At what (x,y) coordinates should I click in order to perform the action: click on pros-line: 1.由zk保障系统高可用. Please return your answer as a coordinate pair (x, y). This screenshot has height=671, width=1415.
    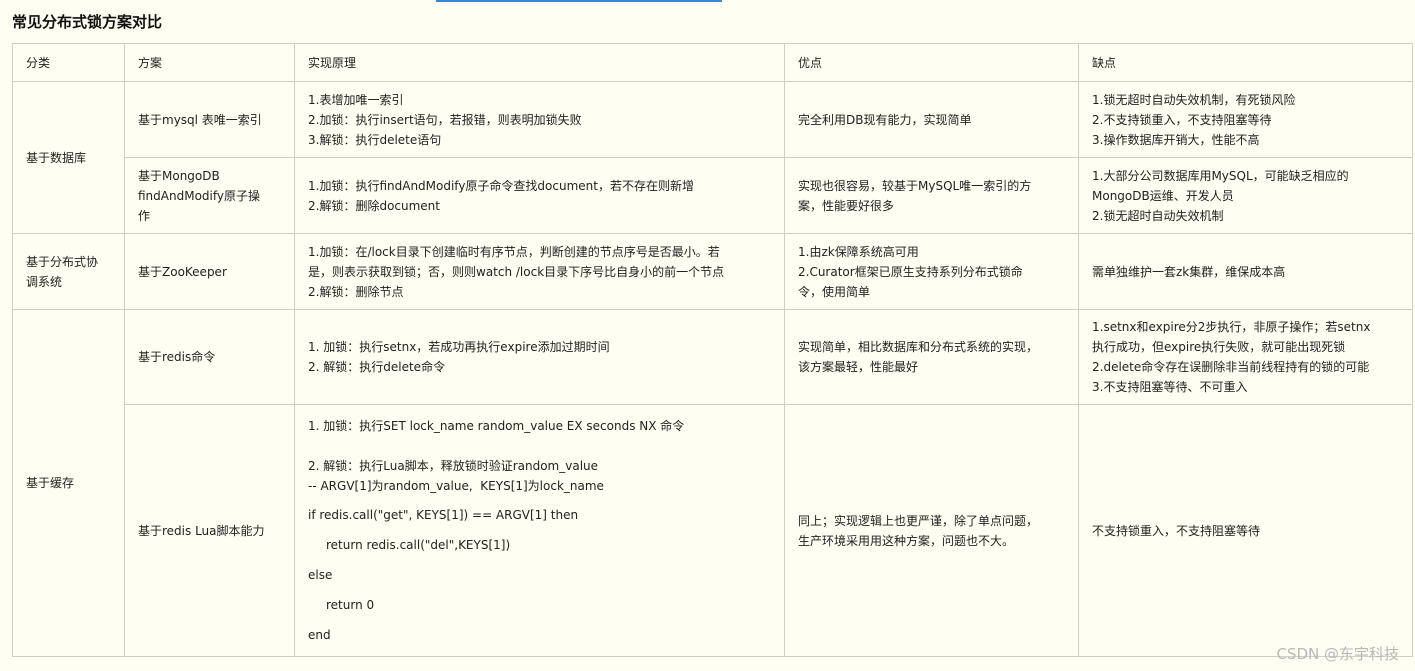
    Looking at the image, I should click on (858, 251).